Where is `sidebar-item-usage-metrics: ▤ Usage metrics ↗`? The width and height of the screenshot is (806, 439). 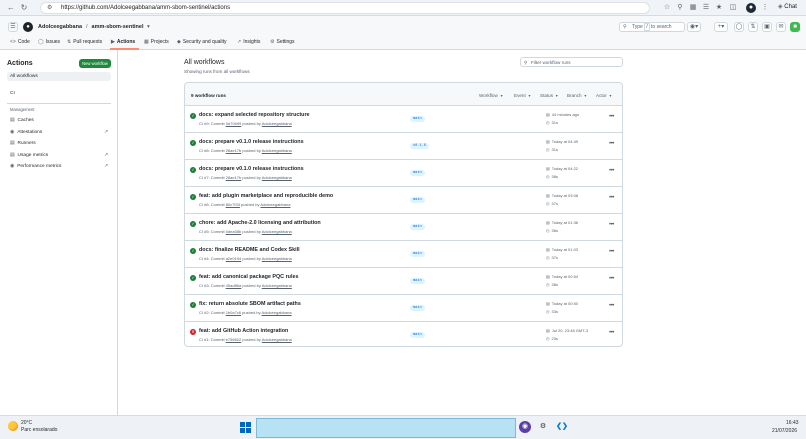
sidebar-item-usage-metrics: ▤ Usage metrics ↗ is located at coordinates (59, 155).